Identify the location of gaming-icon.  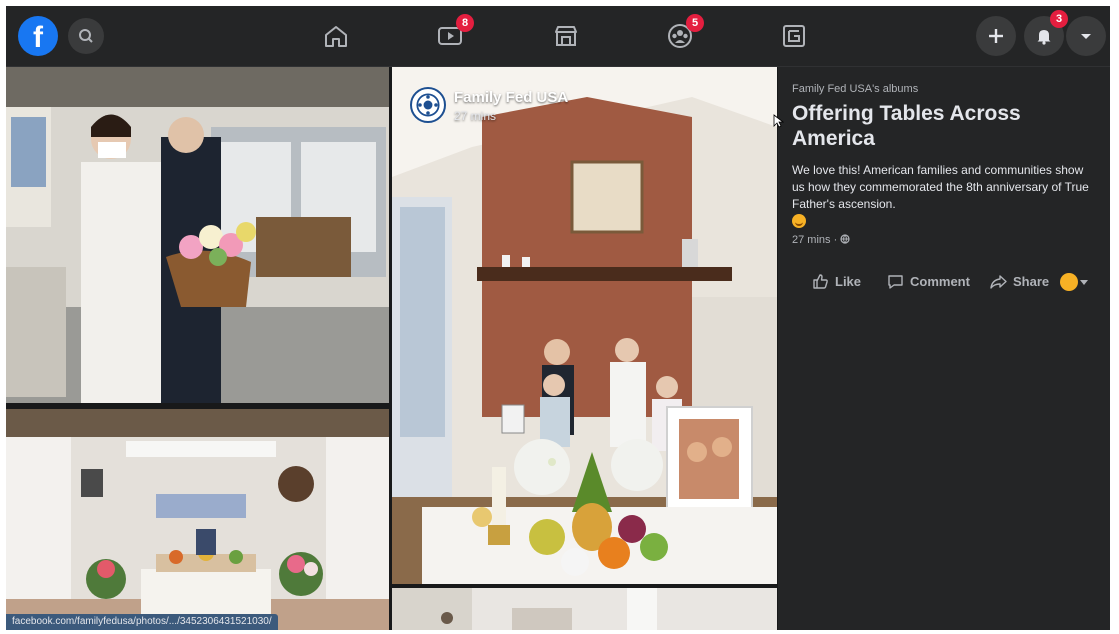
(794, 36).